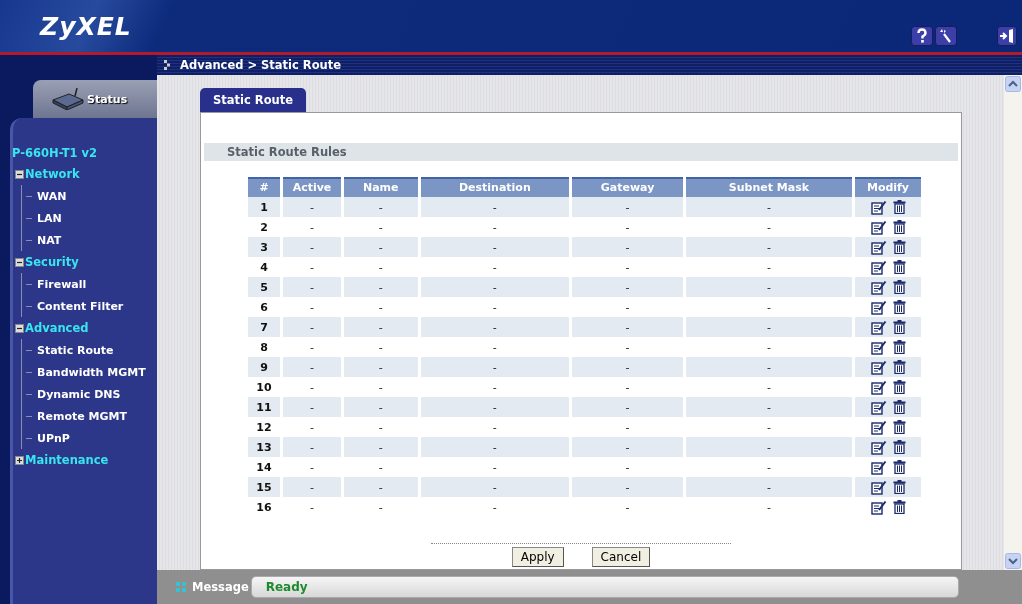  I want to click on table-cell: 15, so click(264, 487).